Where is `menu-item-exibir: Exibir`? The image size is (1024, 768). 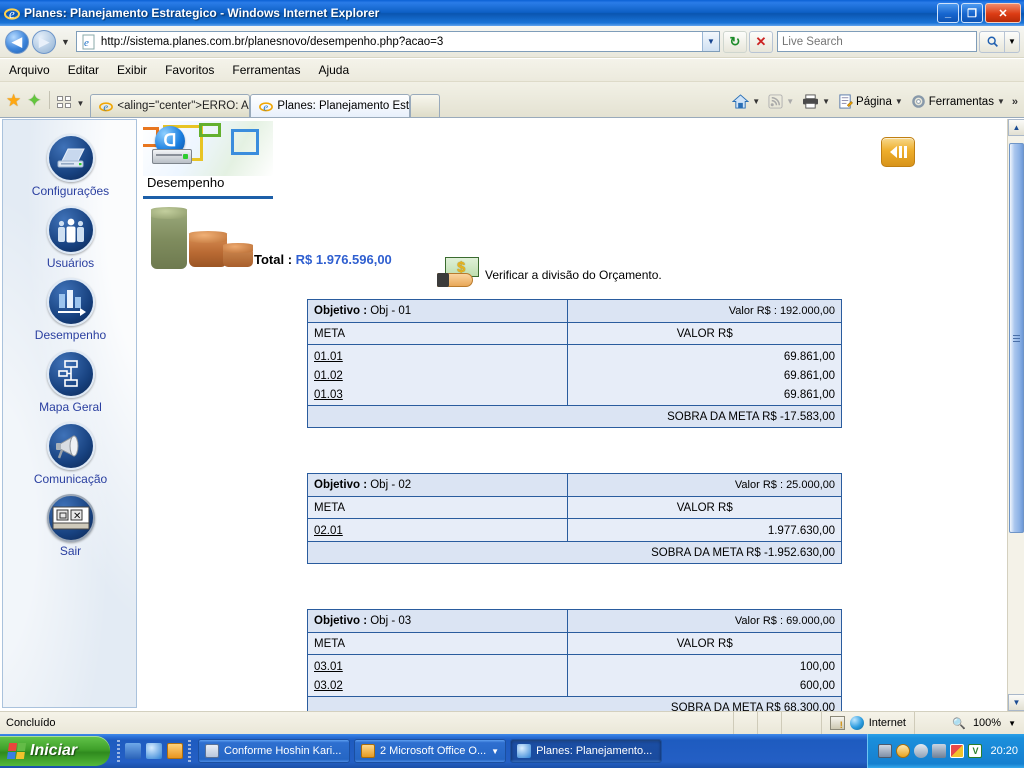 menu-item-exibir: Exibir is located at coordinates (132, 70).